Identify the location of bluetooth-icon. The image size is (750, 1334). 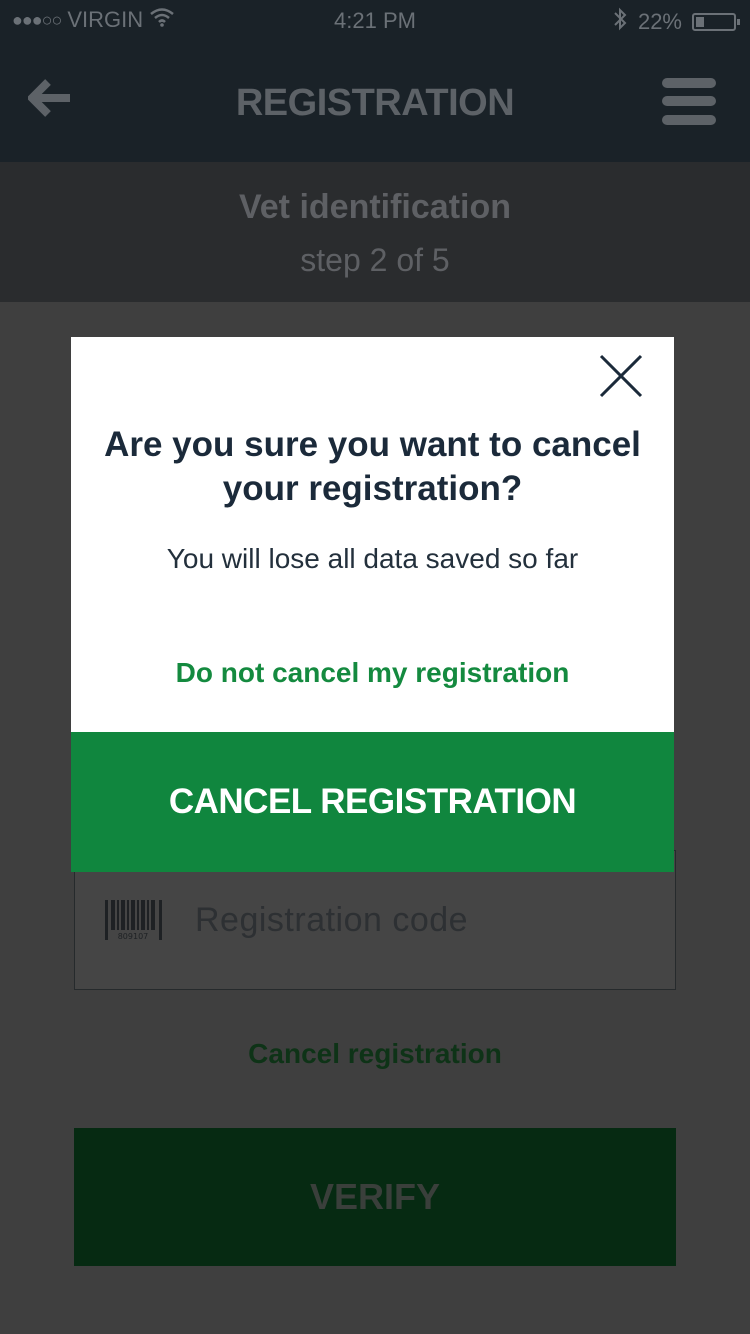
(620, 22).